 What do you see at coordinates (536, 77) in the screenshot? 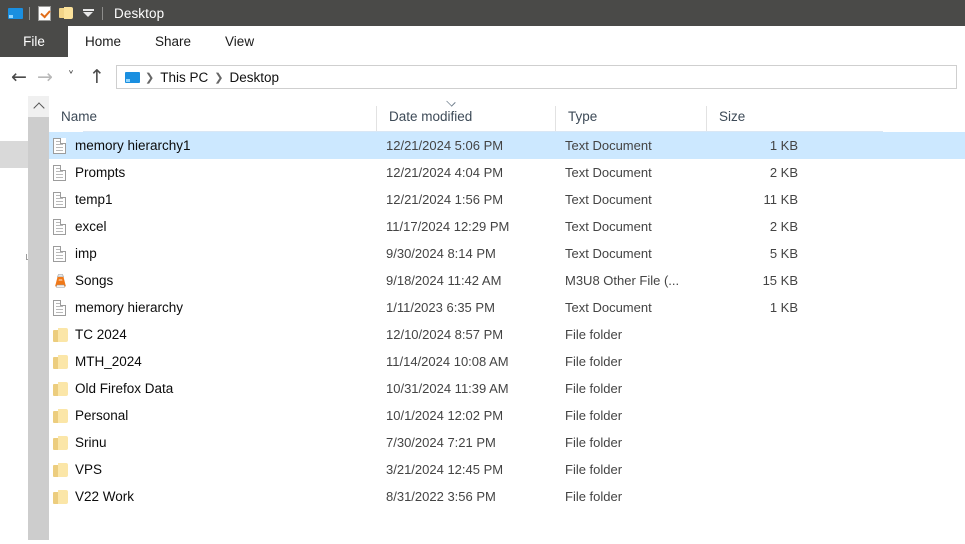
I see `address-input: ❯ This PC ❯ Desktop` at bounding box center [536, 77].